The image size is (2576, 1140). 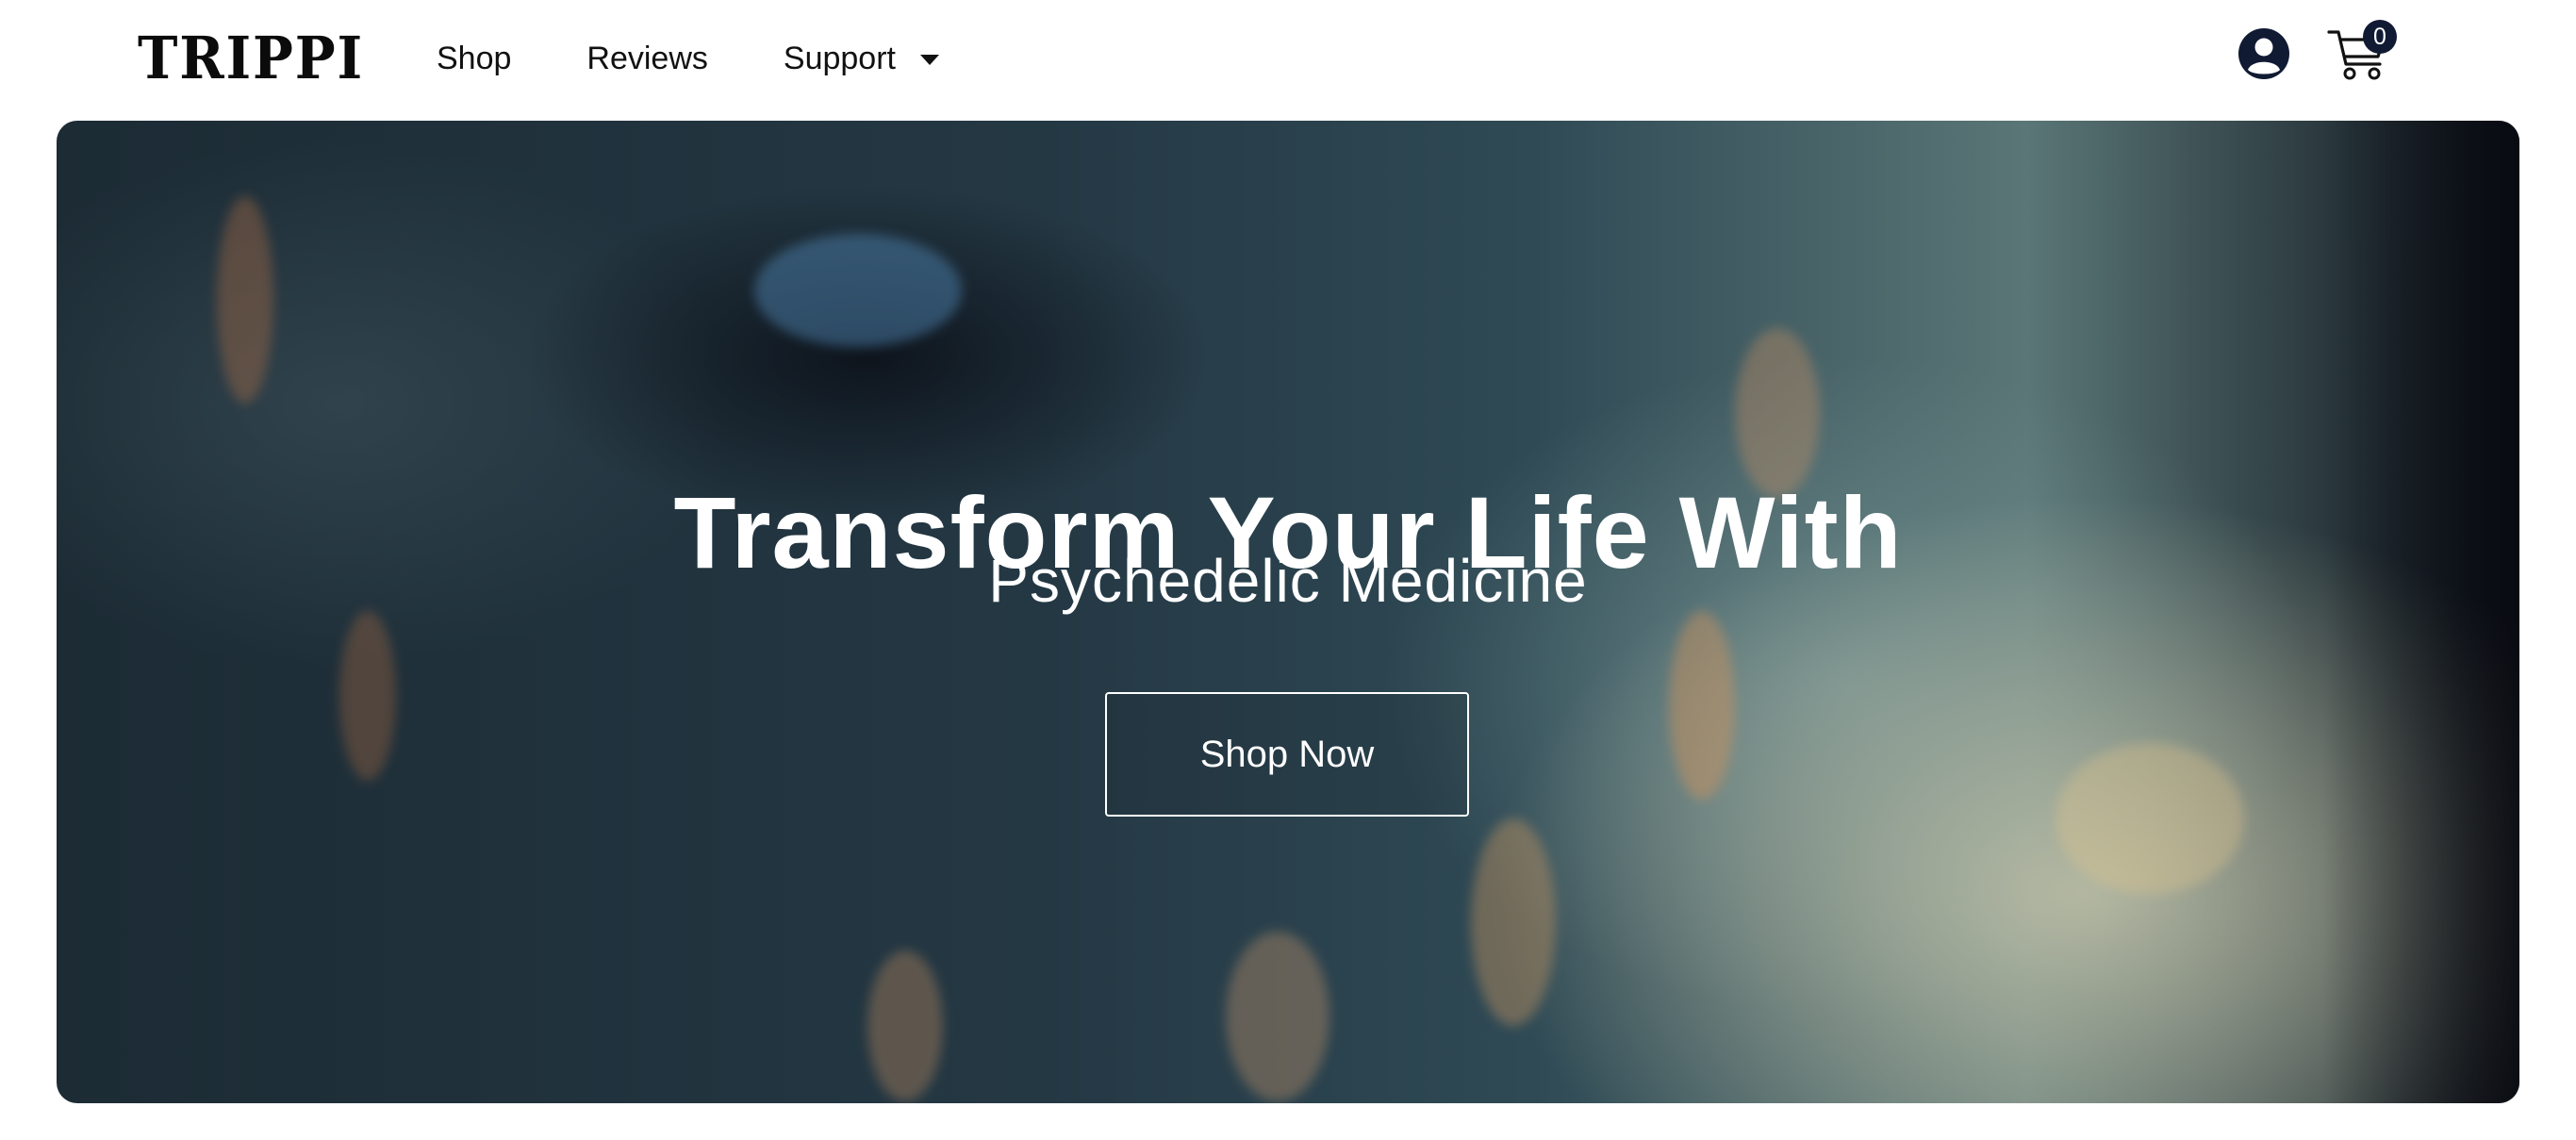 I want to click on nav-item-label: Support, so click(x=839, y=59).